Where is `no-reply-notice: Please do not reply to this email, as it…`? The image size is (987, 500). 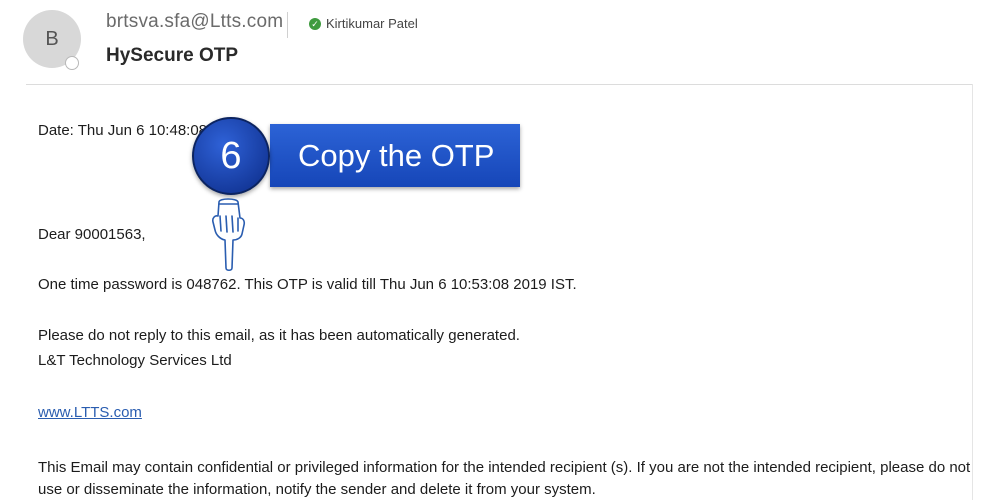 no-reply-notice: Please do not reply to this email, as it… is located at coordinates (279, 335).